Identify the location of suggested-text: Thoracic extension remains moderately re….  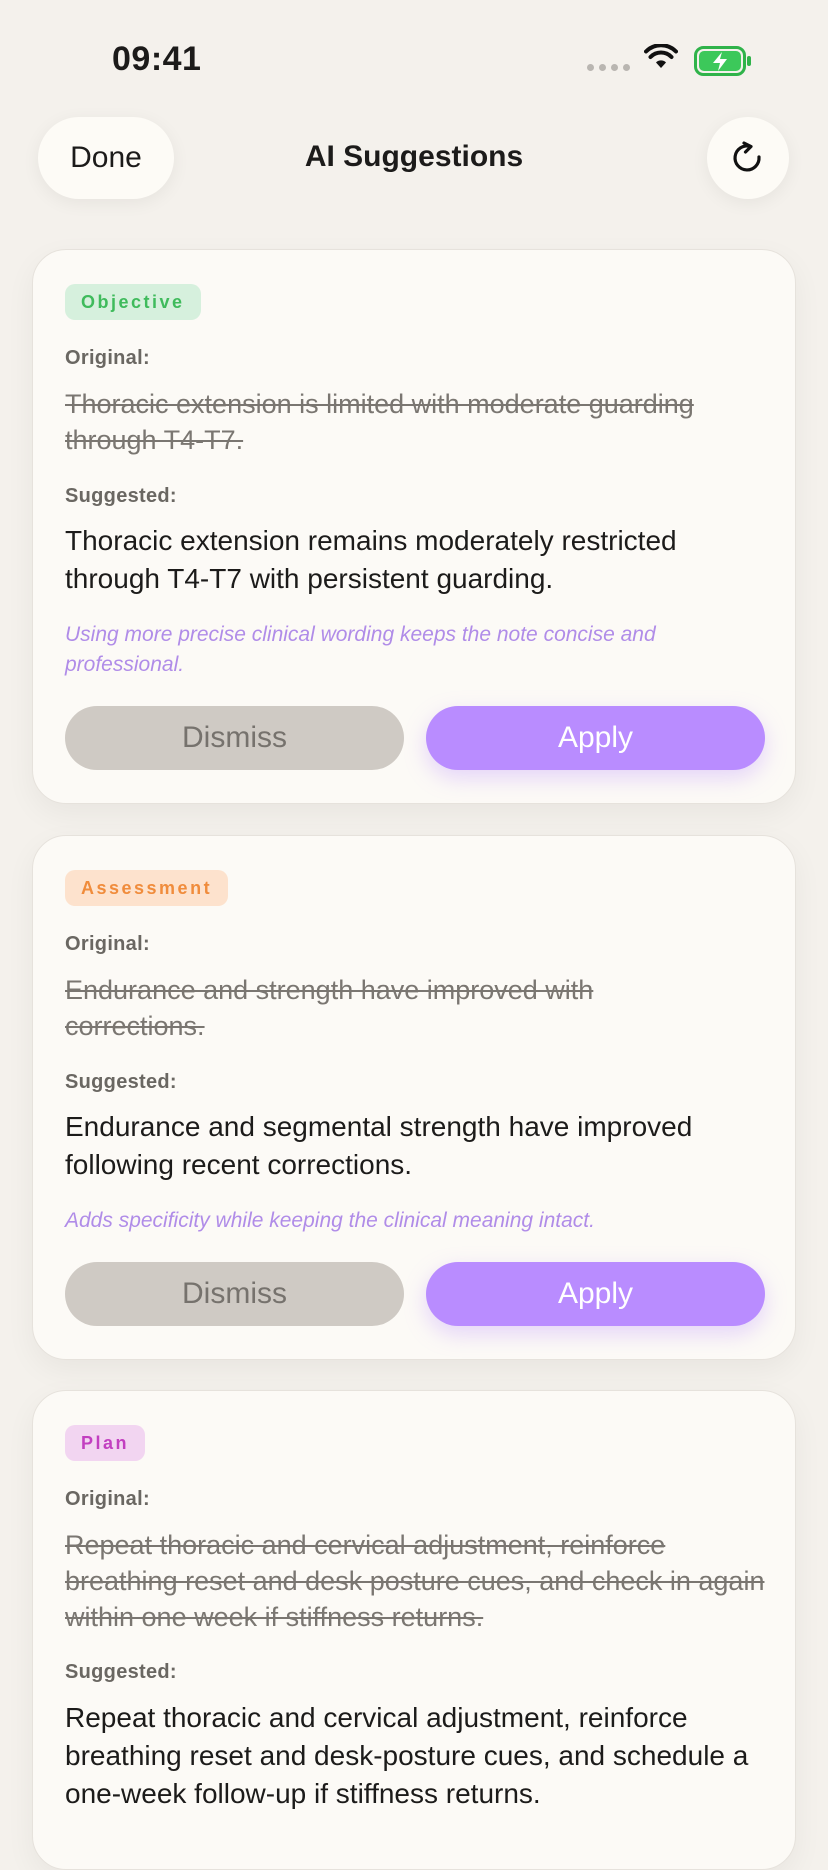
(371, 559).